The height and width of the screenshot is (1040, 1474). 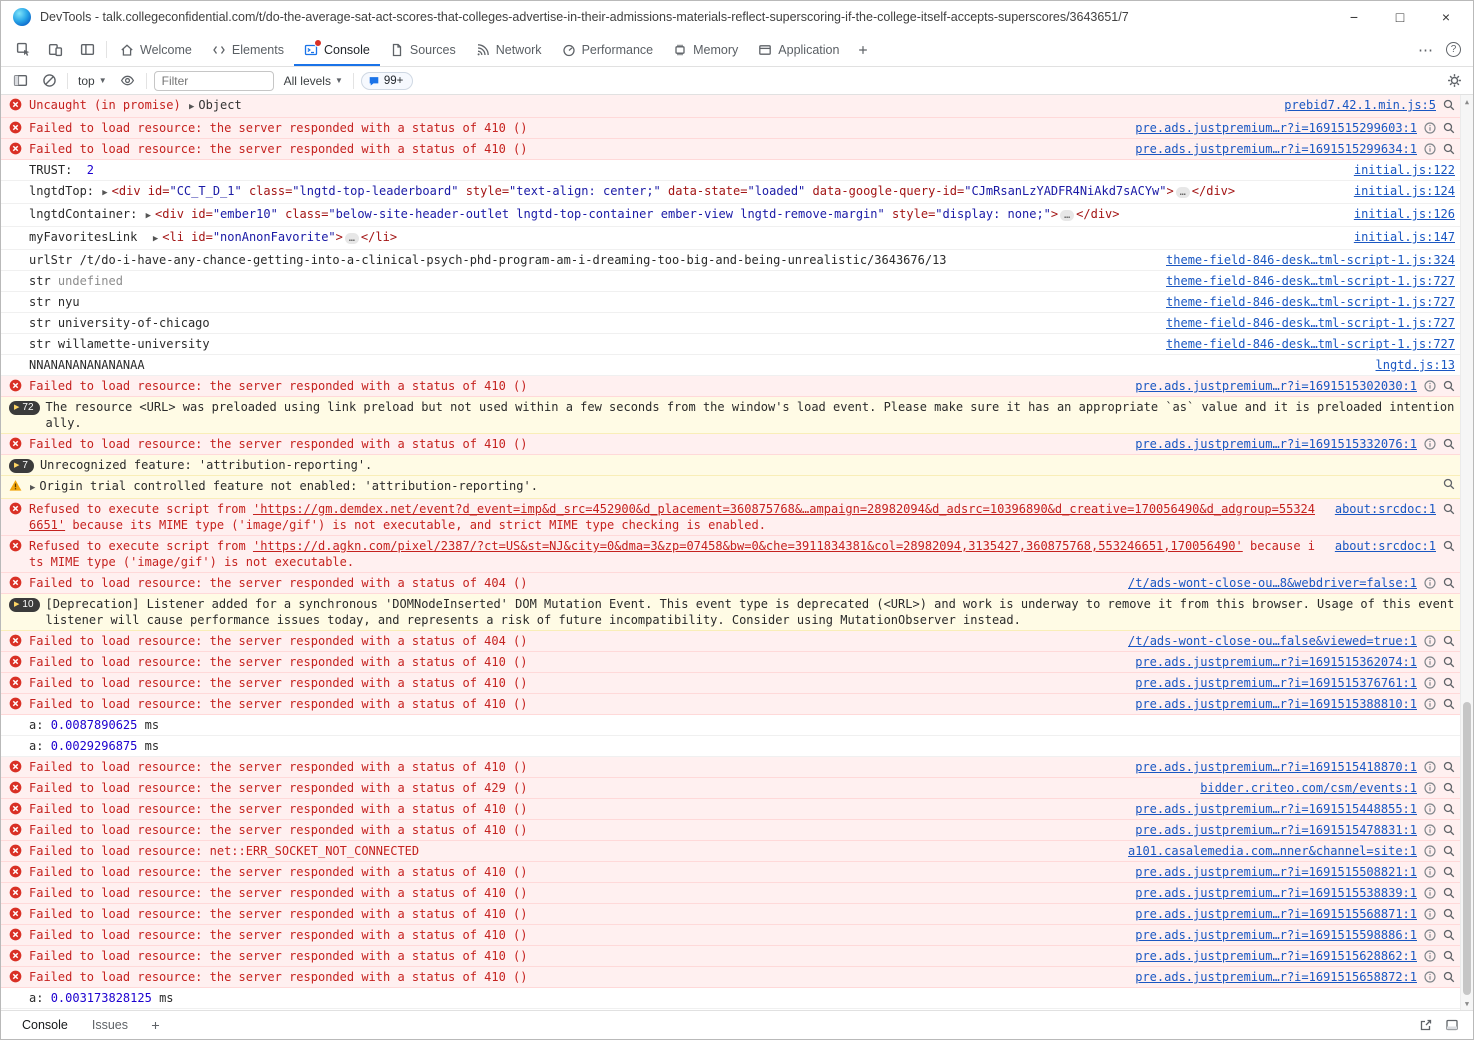 What do you see at coordinates (87, 49) in the screenshot?
I see `panel-layout-icon` at bounding box center [87, 49].